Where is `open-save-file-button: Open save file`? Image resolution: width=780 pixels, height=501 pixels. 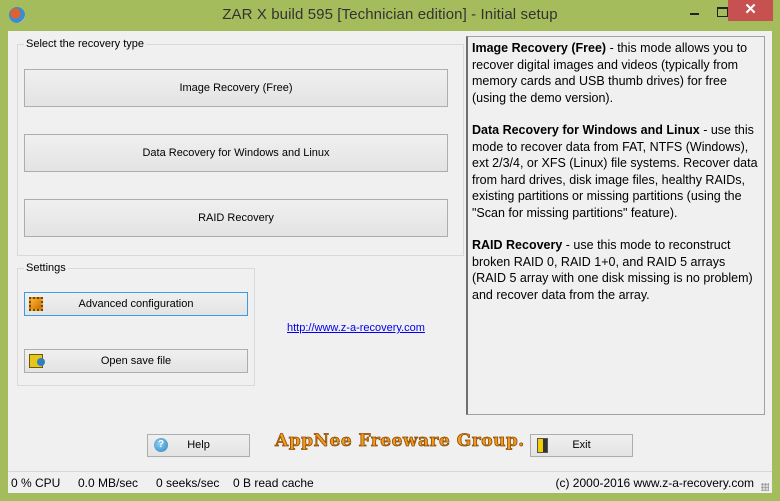 open-save-file-button: Open save file is located at coordinates (136, 361).